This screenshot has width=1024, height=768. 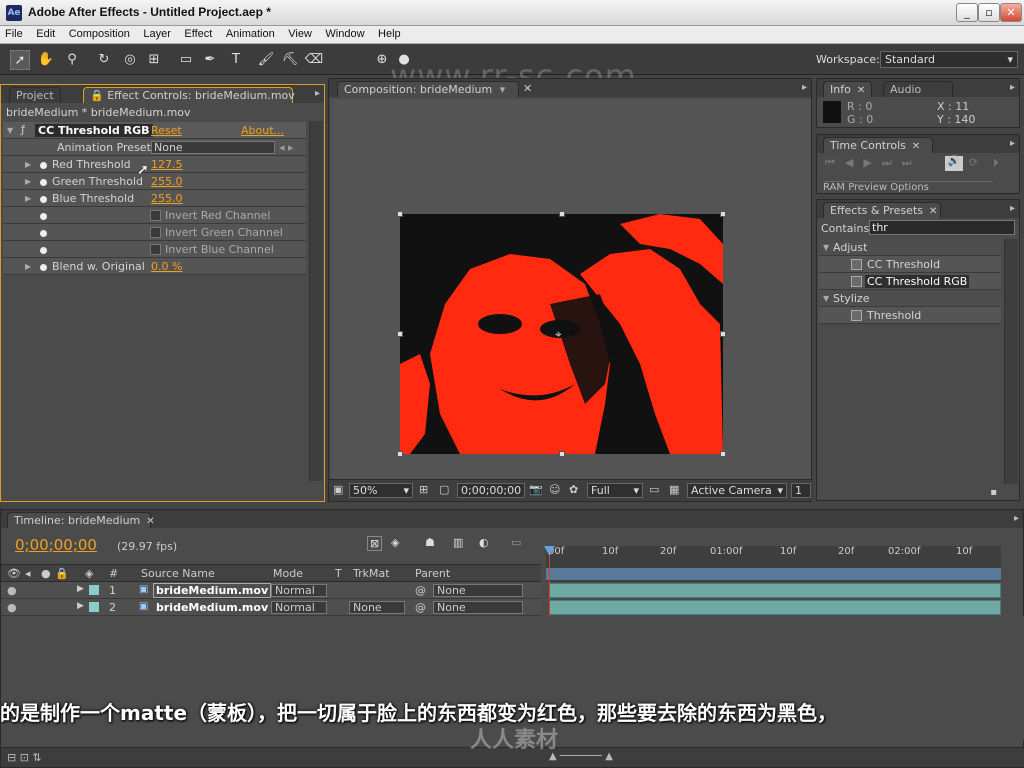 I want to click on always-preview-icon: ▣, so click(x=338, y=489).